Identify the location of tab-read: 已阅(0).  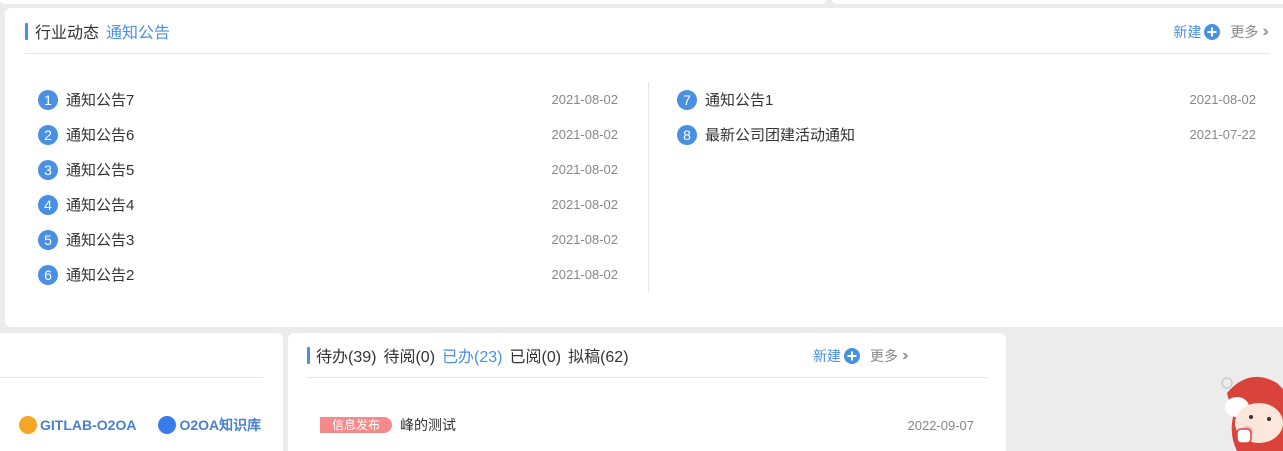
(536, 355).